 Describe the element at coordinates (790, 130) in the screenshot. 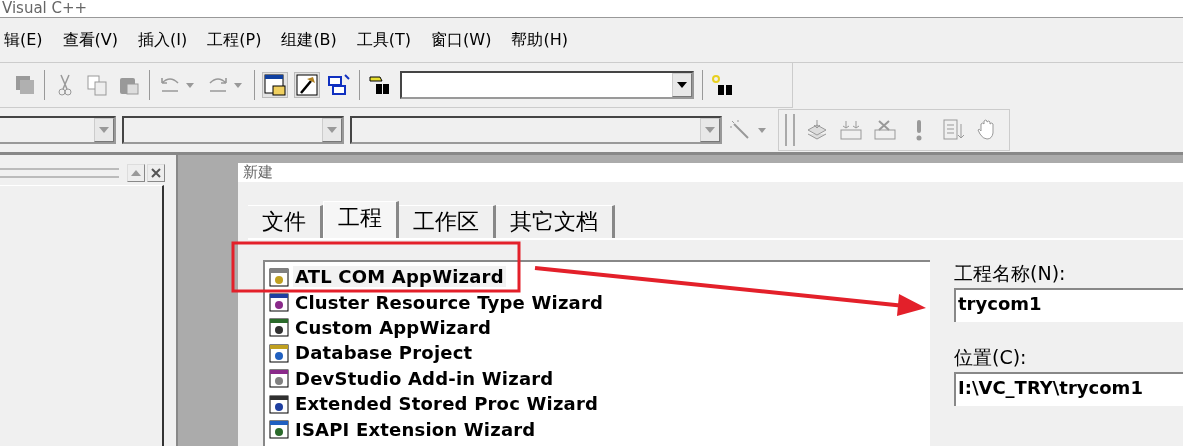

I see `toolbar-grip` at that location.